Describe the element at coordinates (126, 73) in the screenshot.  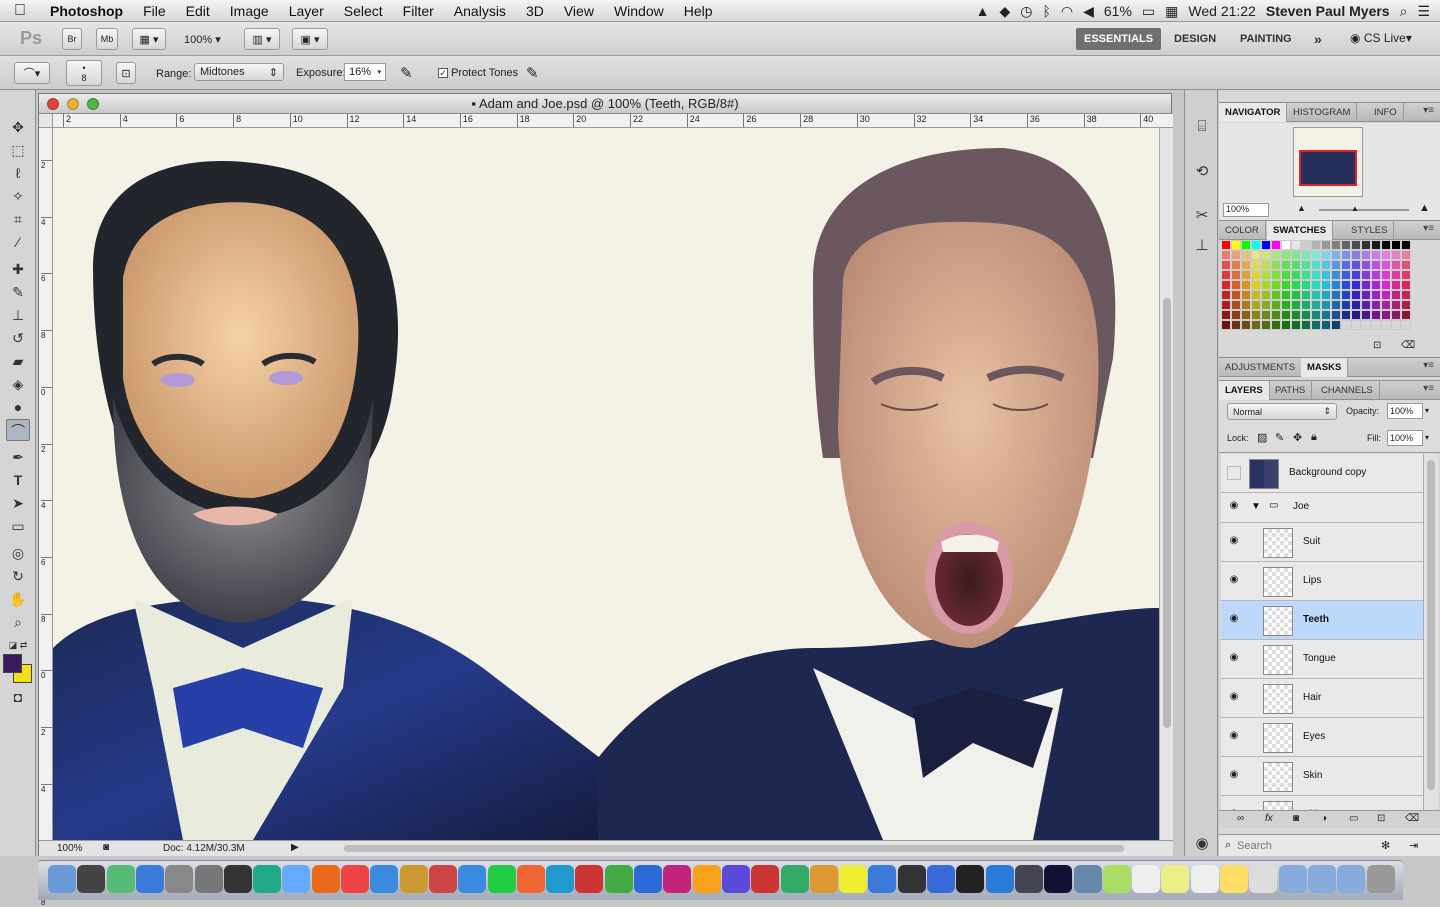
I see `brush-panel-toggle: ⊡` at that location.